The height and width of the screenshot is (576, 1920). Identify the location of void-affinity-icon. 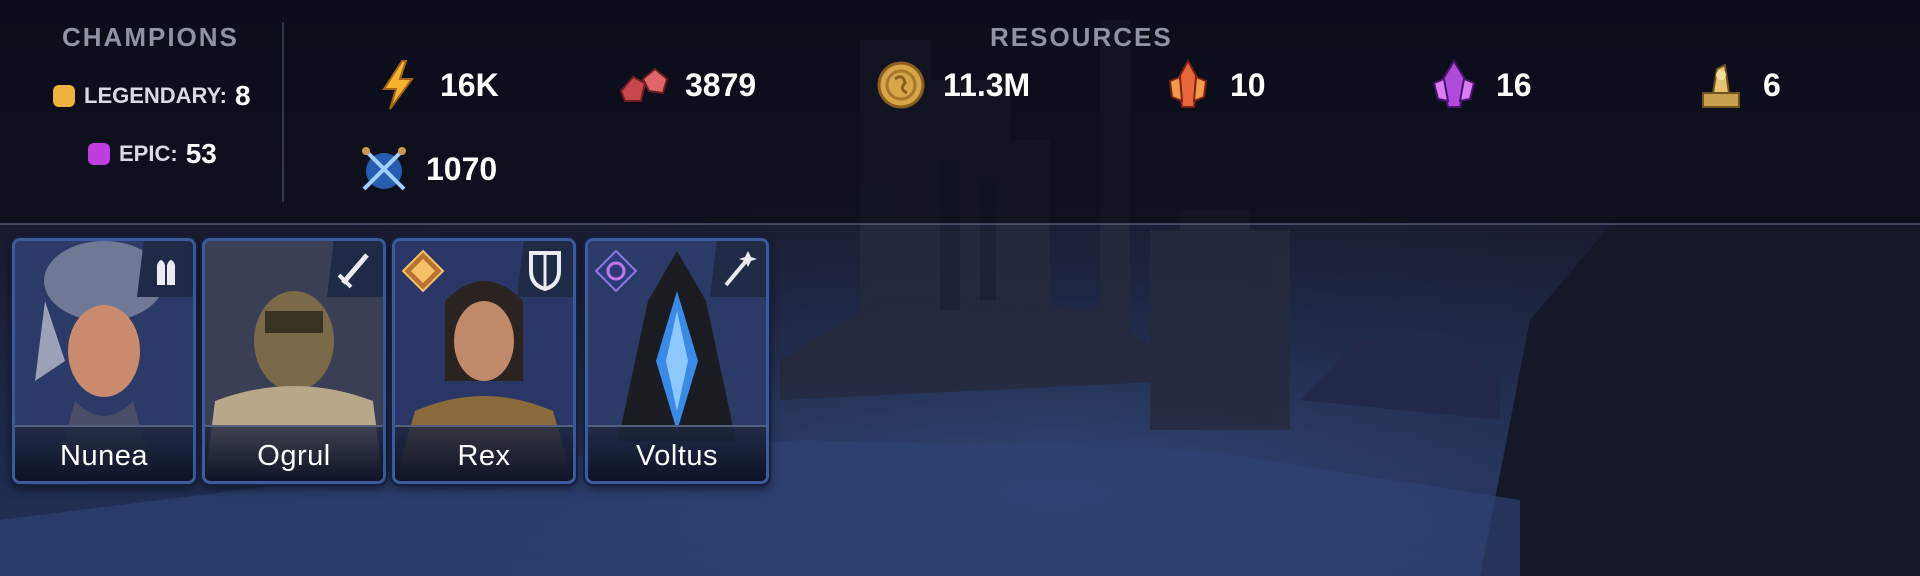
(616, 271).